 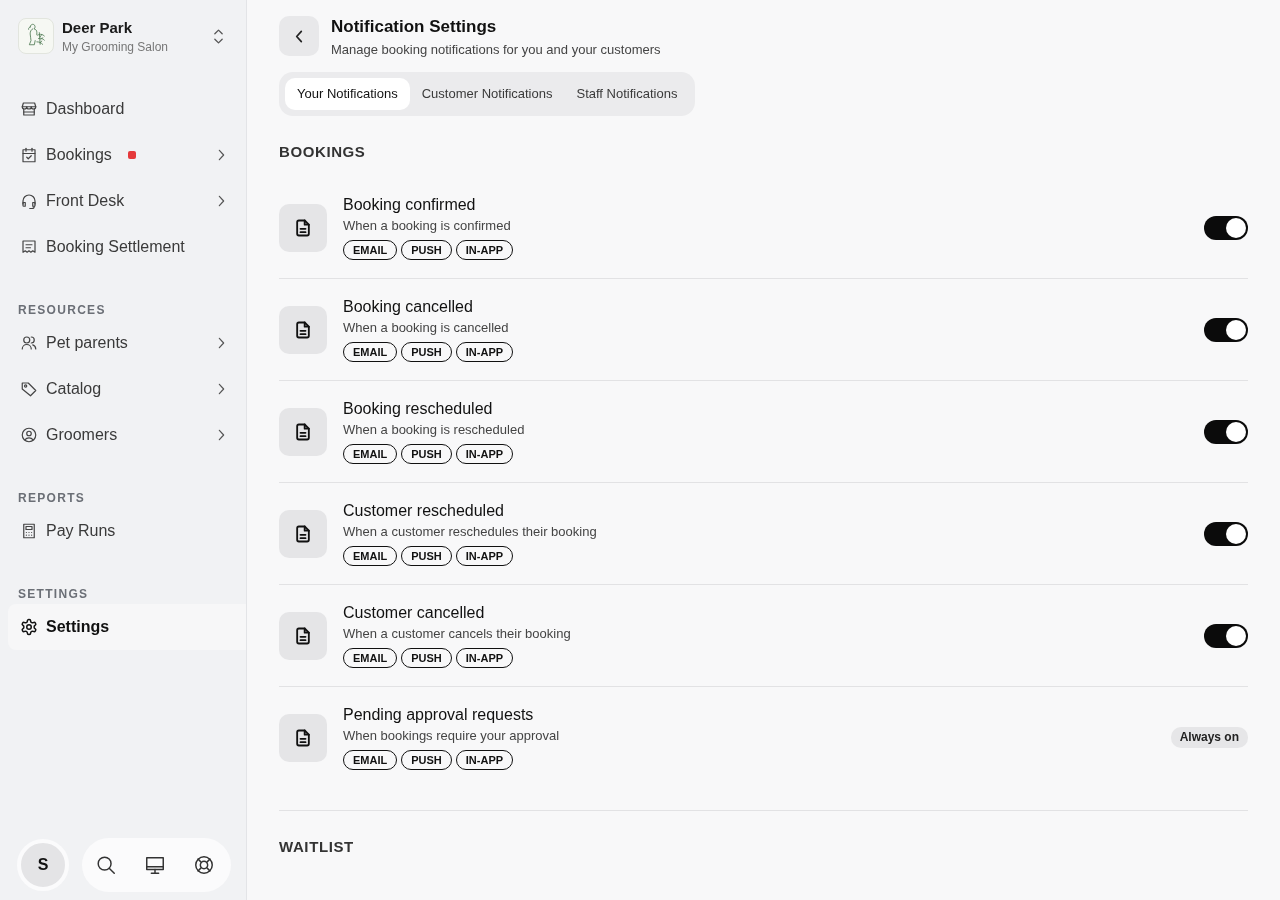 What do you see at coordinates (323, 152) in the screenshot?
I see `section-heading: BOOKINGS` at bounding box center [323, 152].